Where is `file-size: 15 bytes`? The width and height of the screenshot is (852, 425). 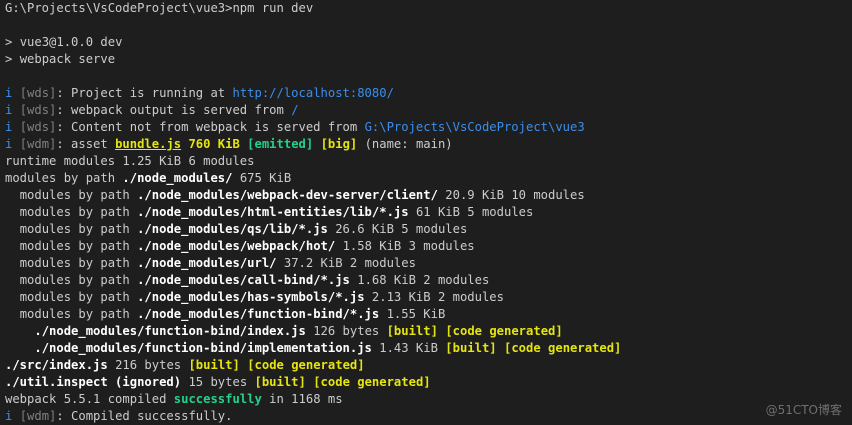
file-size: 15 bytes is located at coordinates (218, 382).